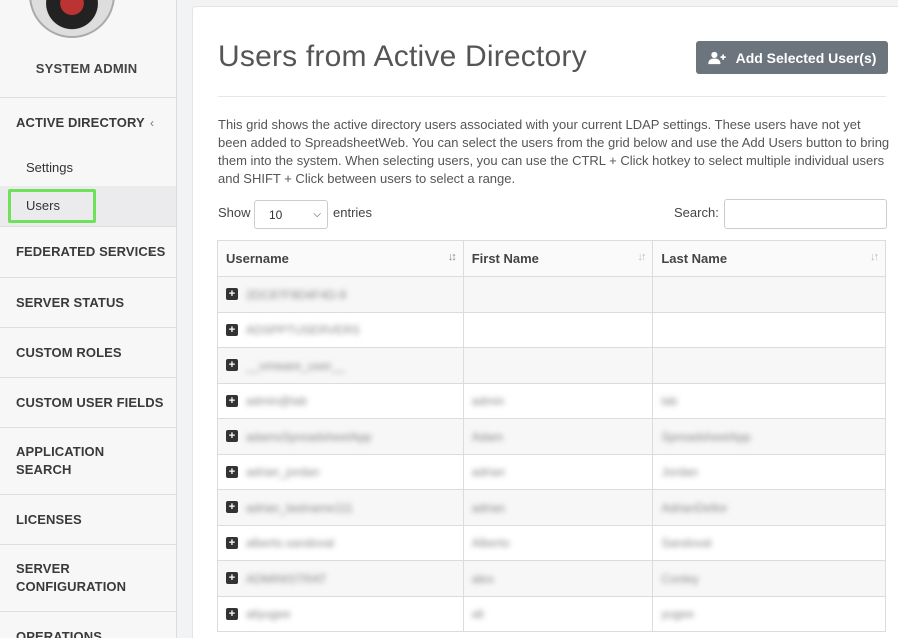 The image size is (898, 638). Describe the element at coordinates (482, 578) in the screenshot. I see `cell-text: alex` at that location.